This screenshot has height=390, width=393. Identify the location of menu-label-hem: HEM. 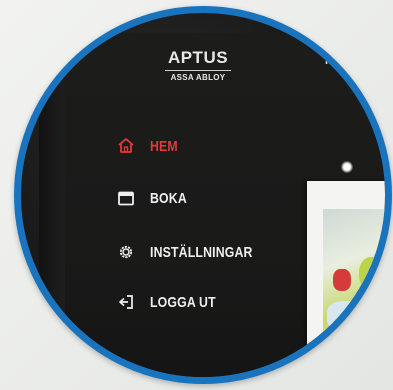
(164, 146).